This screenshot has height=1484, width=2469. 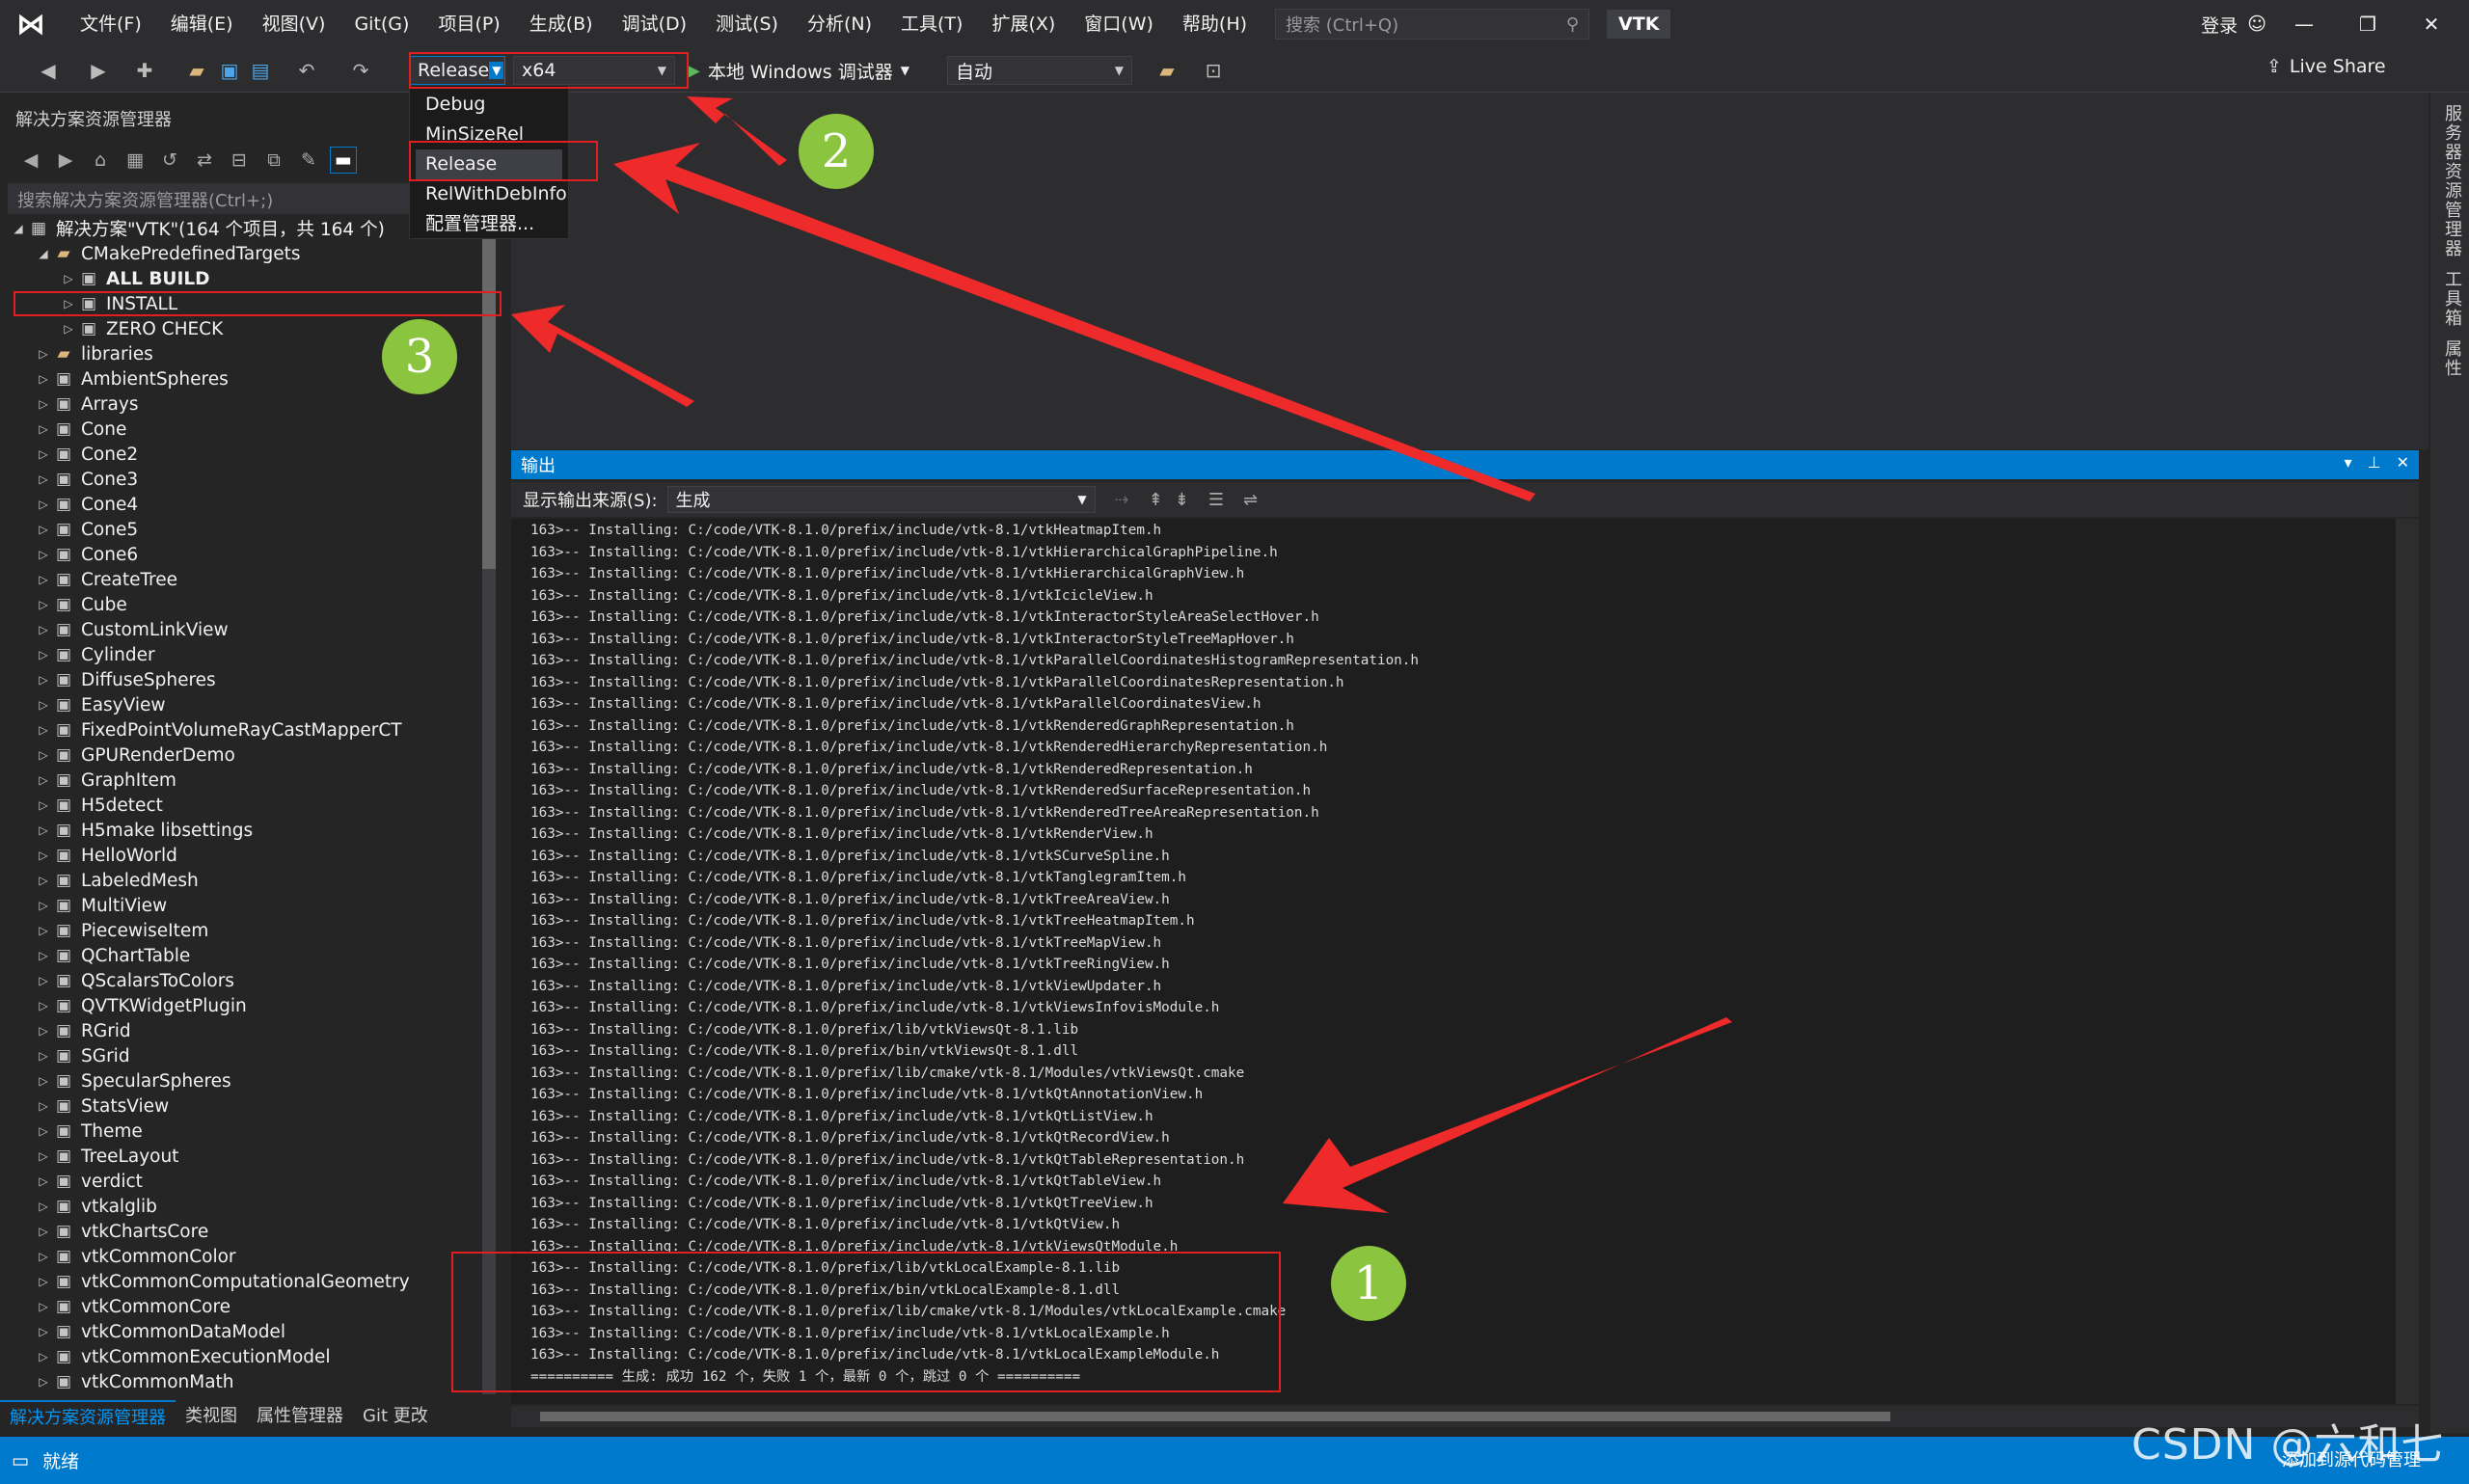 What do you see at coordinates (48, 70) in the screenshot?
I see `back-icon: ◀` at bounding box center [48, 70].